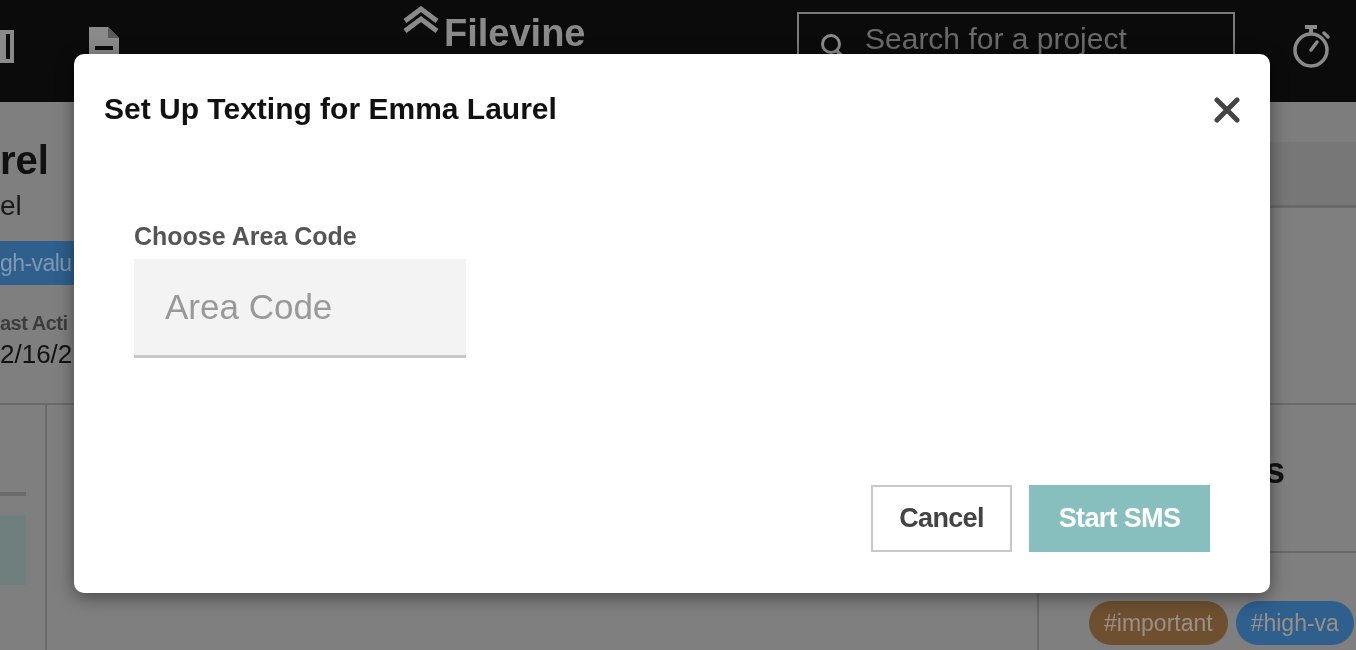  I want to click on panel-icon, so click(7, 46).